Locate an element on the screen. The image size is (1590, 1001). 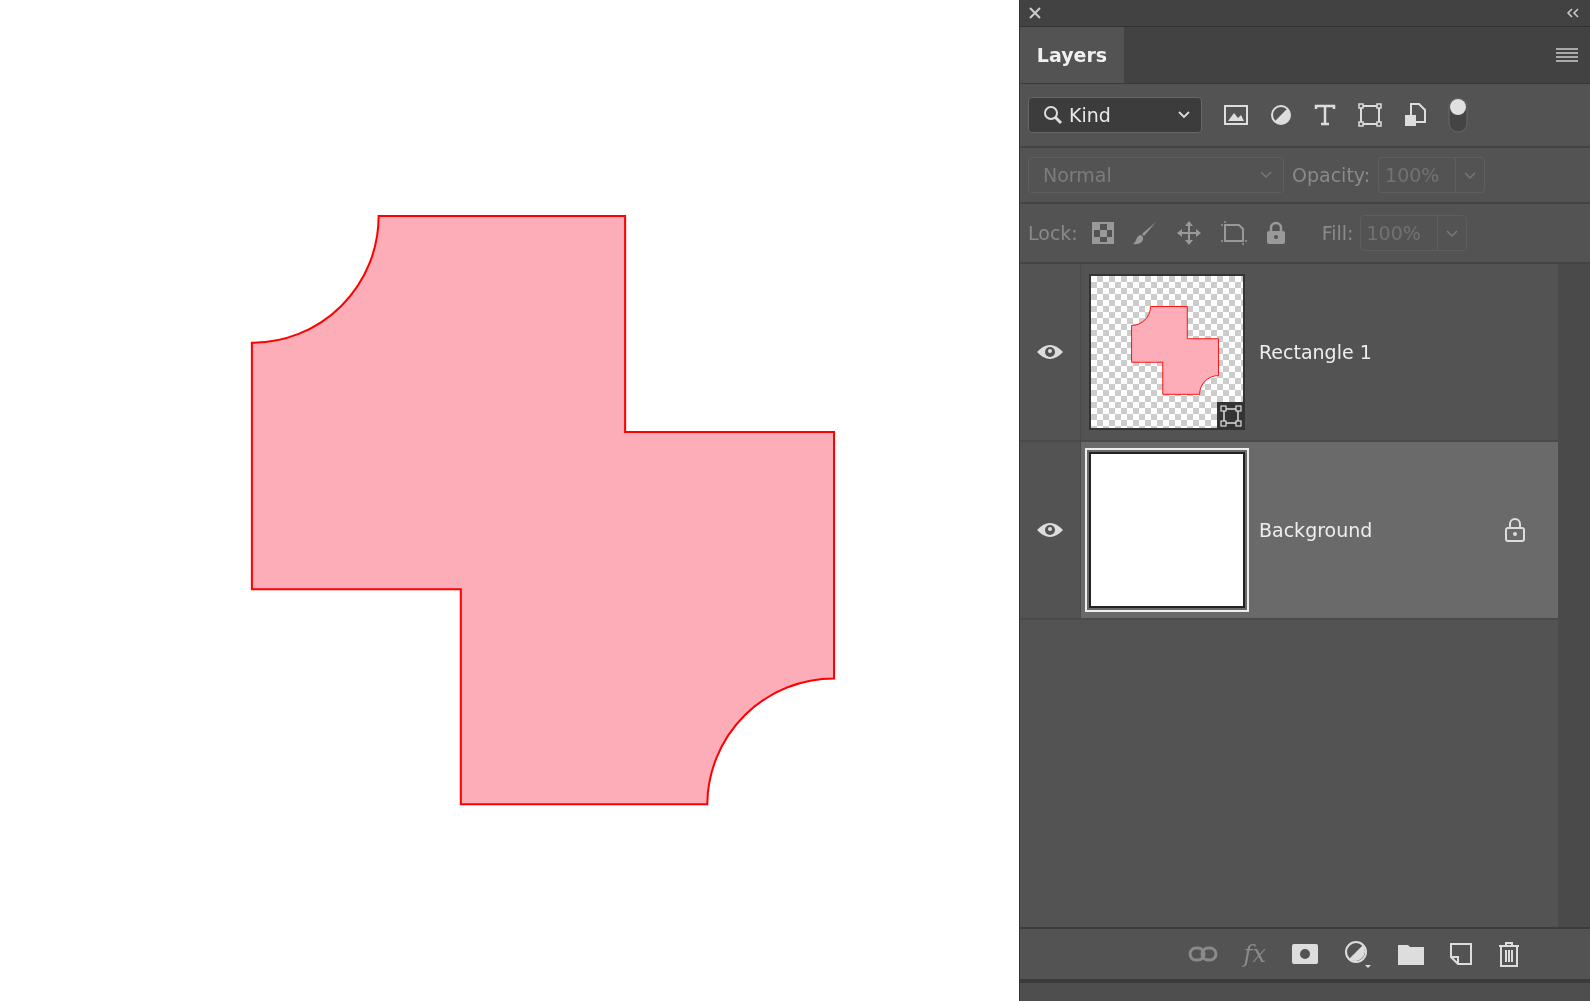
filter-toggle is located at coordinates (1458, 115).